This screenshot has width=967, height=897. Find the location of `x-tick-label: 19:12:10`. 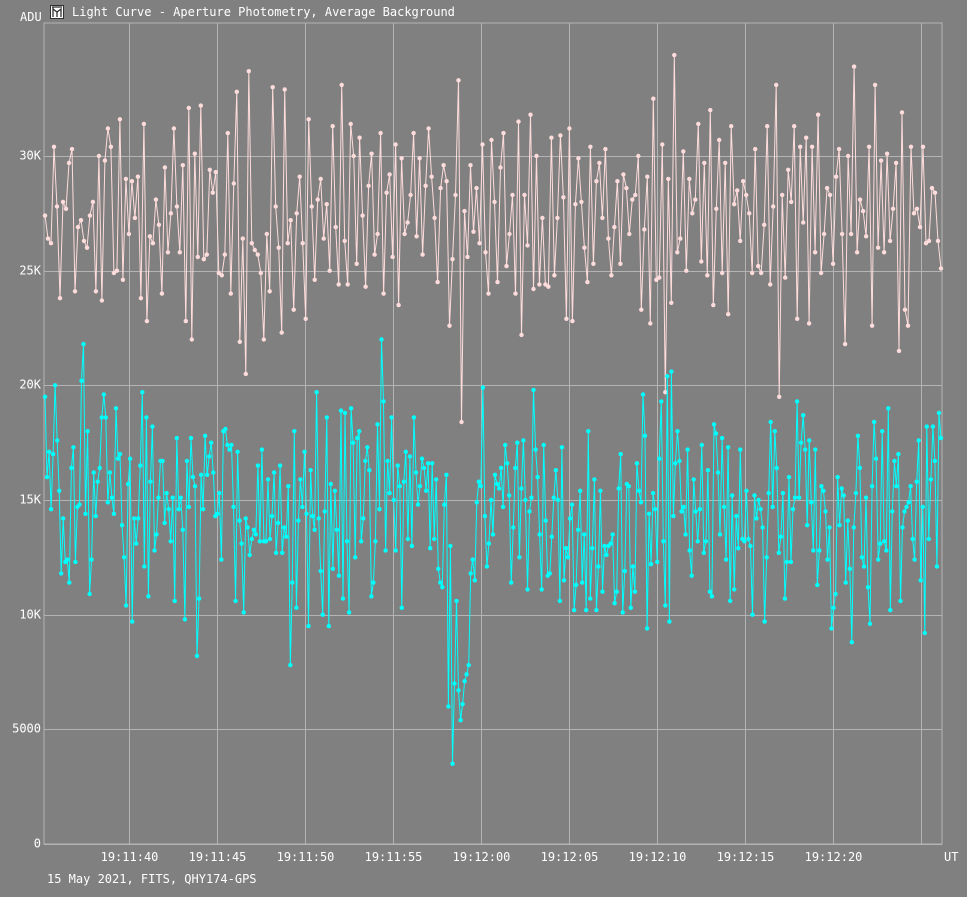

x-tick-label: 19:12:10 is located at coordinates (658, 857).